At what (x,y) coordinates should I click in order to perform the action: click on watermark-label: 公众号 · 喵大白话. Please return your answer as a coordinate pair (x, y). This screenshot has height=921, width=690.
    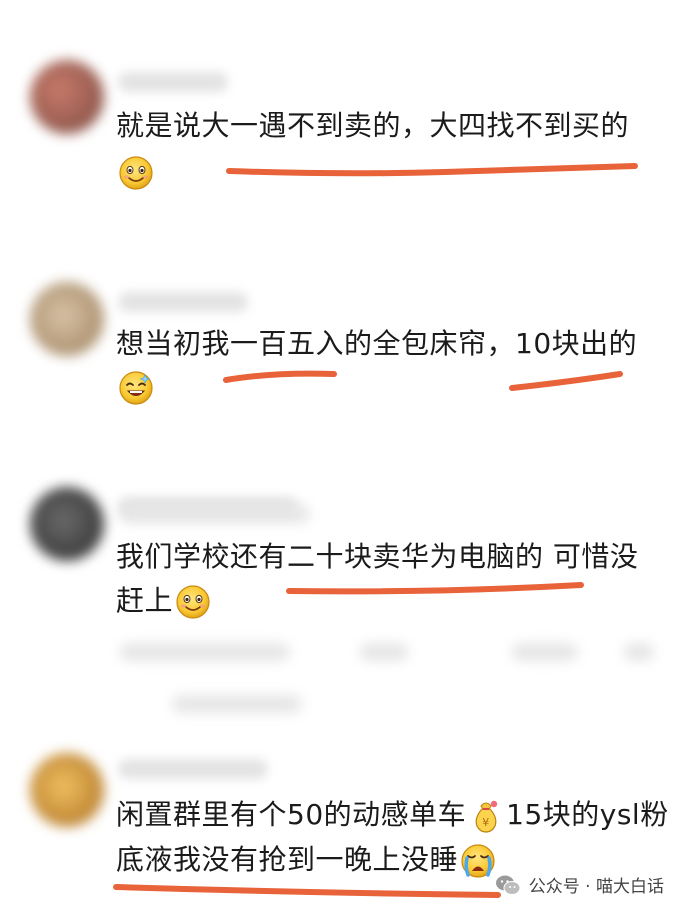
    Looking at the image, I should click on (596, 887).